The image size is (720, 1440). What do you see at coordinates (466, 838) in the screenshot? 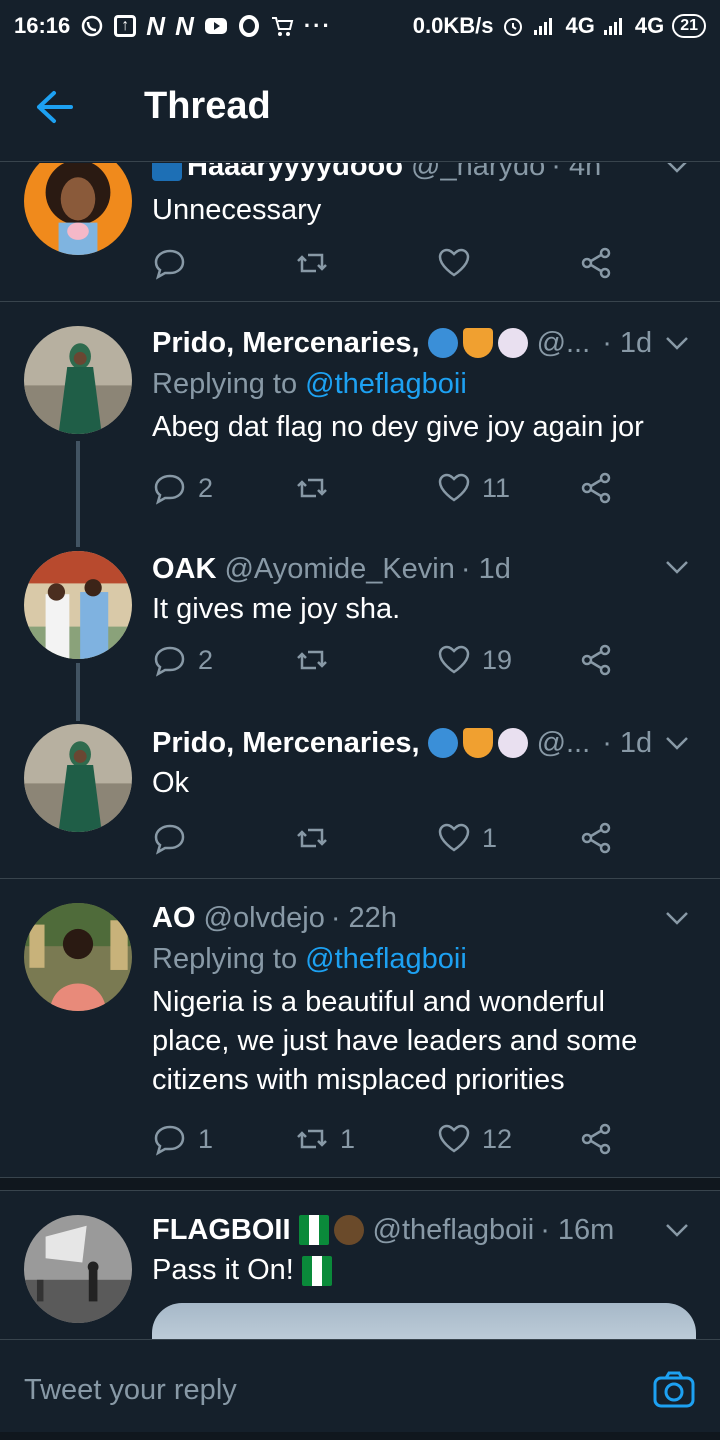
I see `like-button: 1` at bounding box center [466, 838].